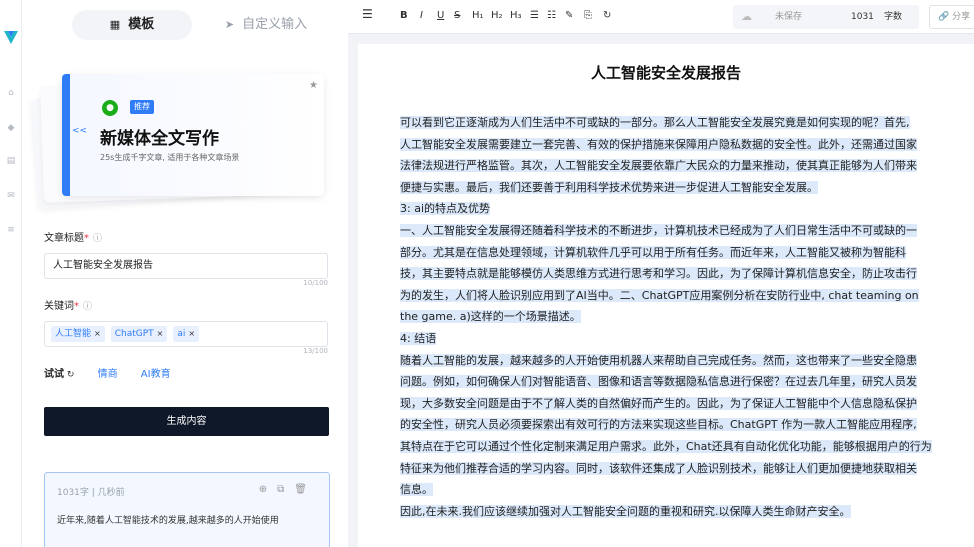 The image size is (974, 547). Describe the element at coordinates (418, 338) in the screenshot. I see `paragraph-line: 4: 结语` at that location.